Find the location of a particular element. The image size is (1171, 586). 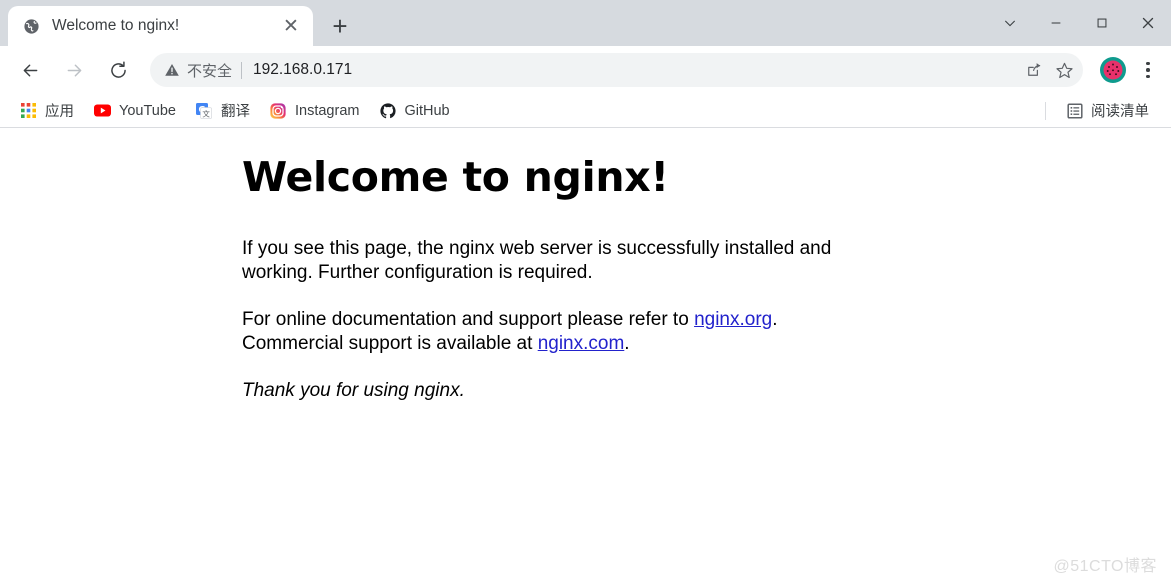

share-icon is located at coordinates (1034, 70).